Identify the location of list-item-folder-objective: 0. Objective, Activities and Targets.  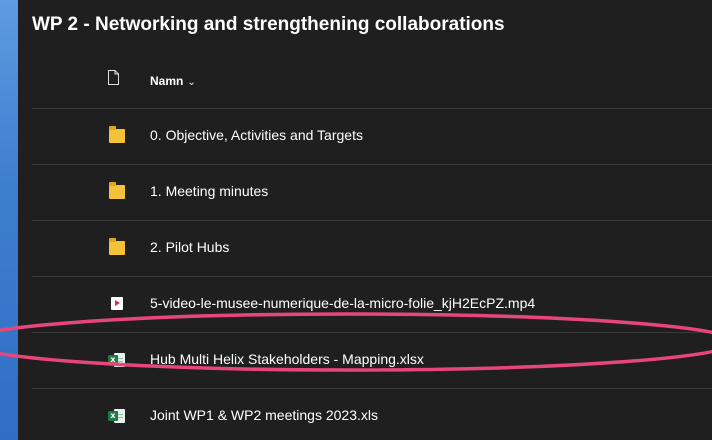
(372, 137).